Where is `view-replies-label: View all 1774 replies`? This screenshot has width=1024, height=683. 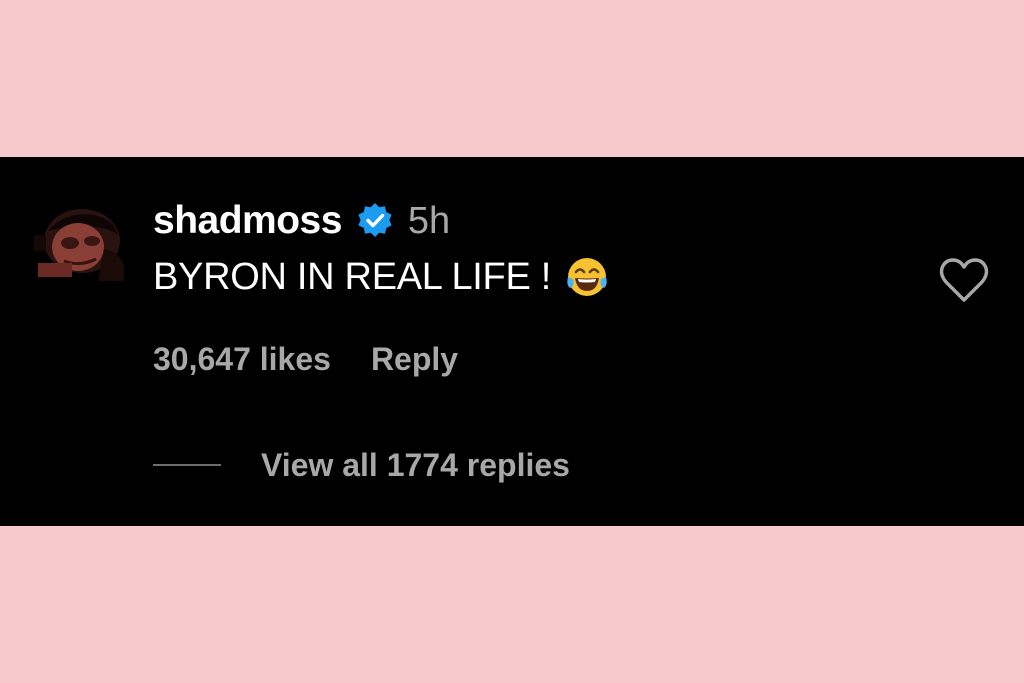 view-replies-label: View all 1774 replies is located at coordinates (415, 464).